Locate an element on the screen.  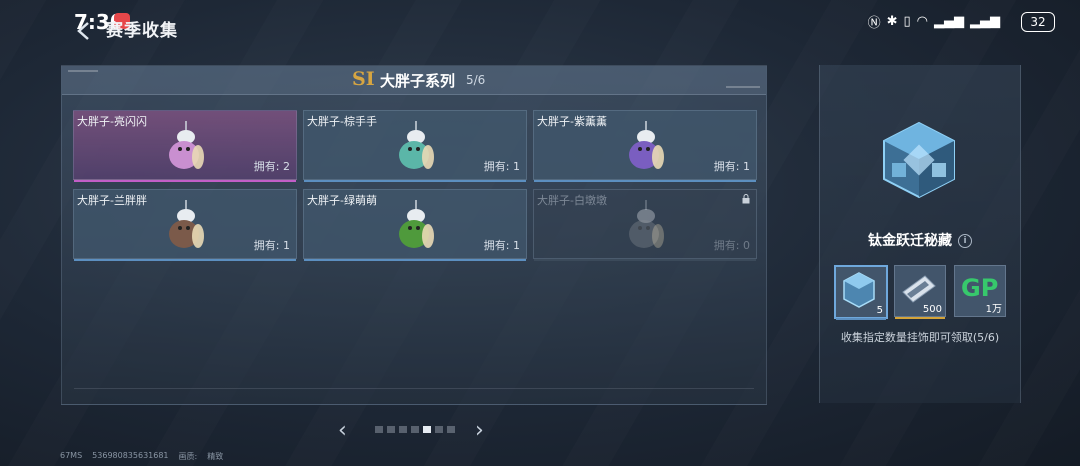
card-owned-count: 拥有: 2 is located at coordinates (271, 166).